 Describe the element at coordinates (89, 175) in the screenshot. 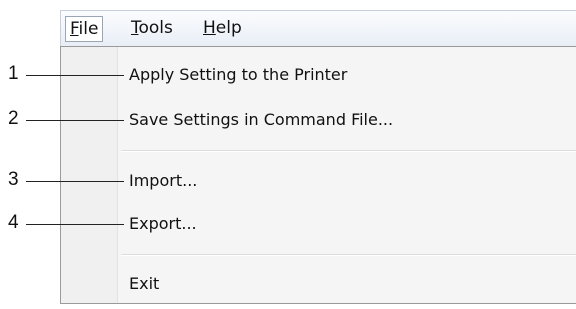

I see `menu-icon-gutter` at that location.